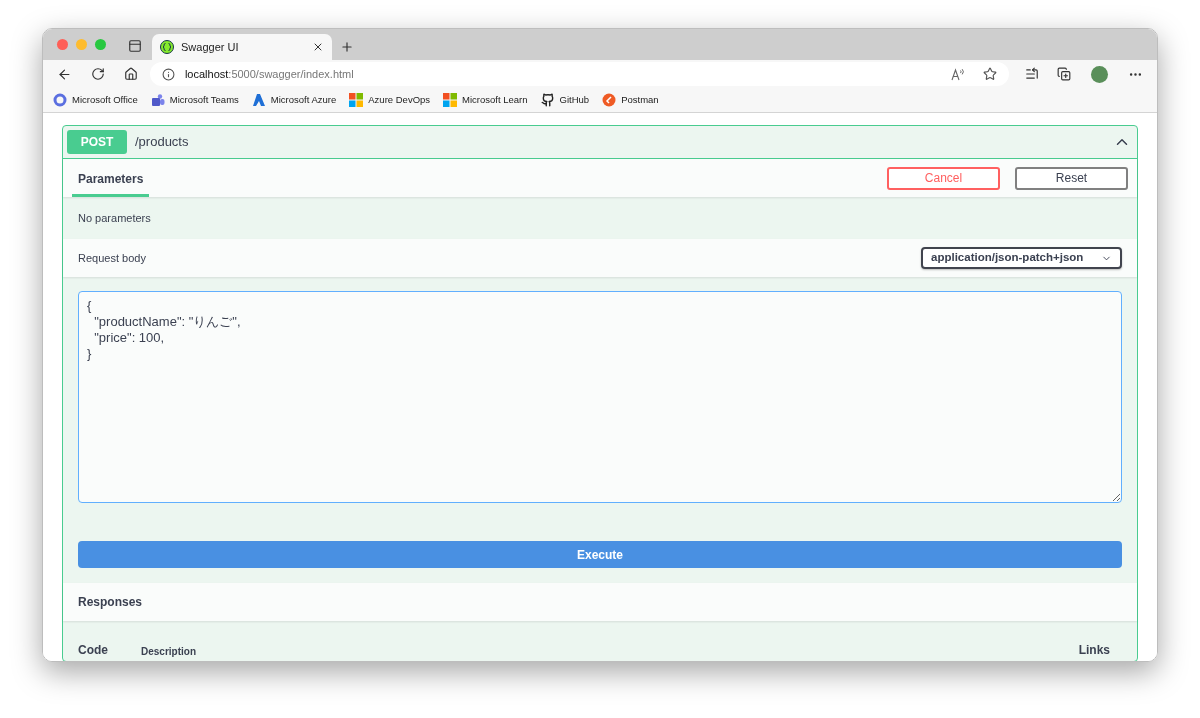 The width and height of the screenshot is (1200, 718). Describe the element at coordinates (609, 100) in the screenshot. I see `round-logo-icon` at that location.